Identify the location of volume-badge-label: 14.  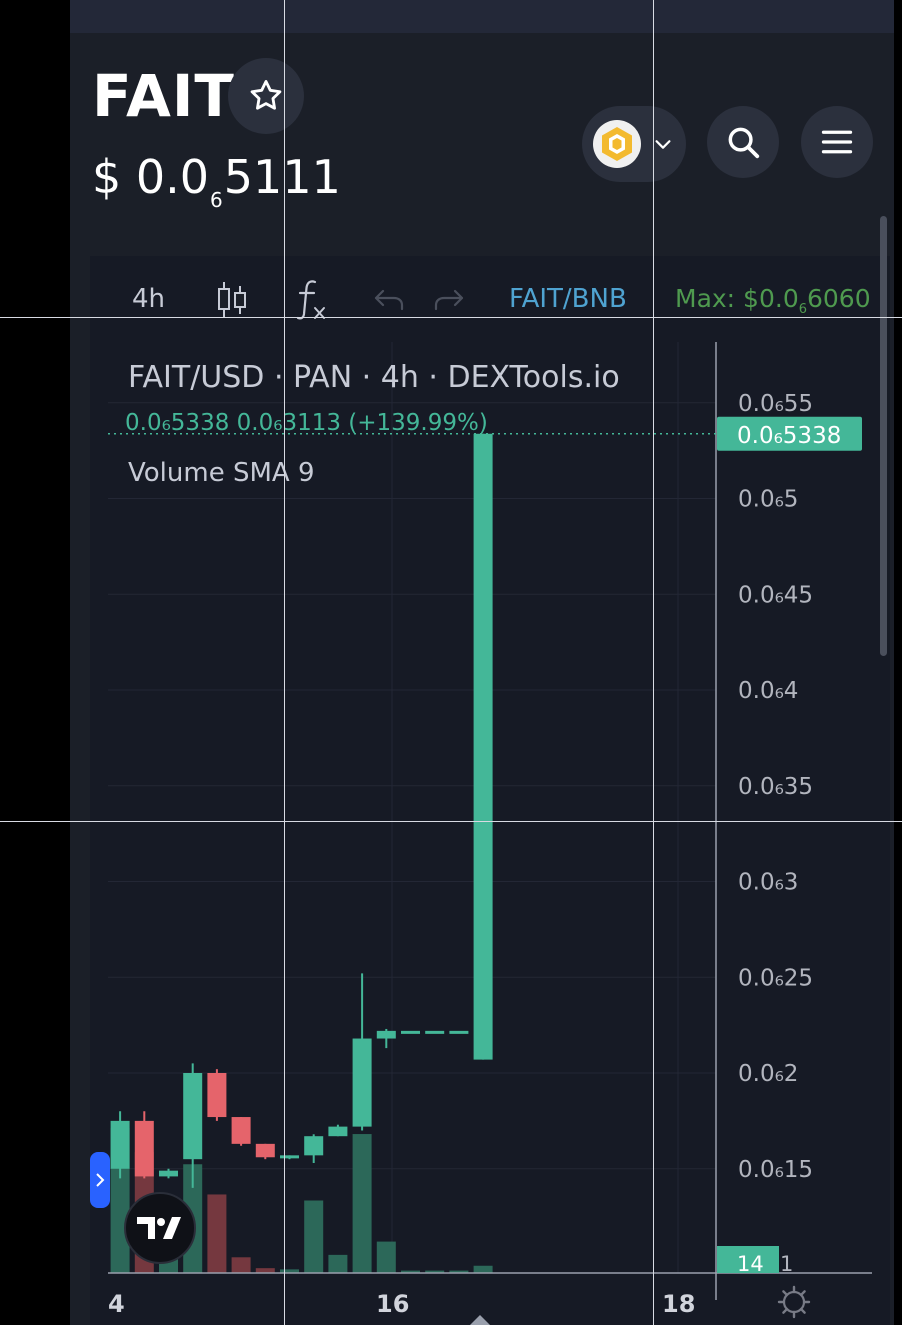
(750, 1264).